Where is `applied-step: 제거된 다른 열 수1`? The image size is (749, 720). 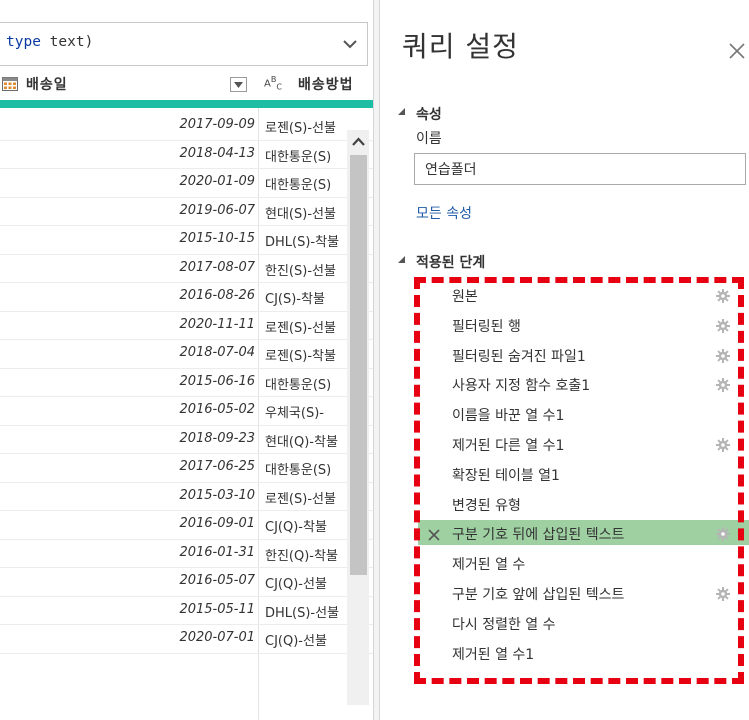
applied-step: 제거된 다른 열 수1 is located at coordinates (583, 443).